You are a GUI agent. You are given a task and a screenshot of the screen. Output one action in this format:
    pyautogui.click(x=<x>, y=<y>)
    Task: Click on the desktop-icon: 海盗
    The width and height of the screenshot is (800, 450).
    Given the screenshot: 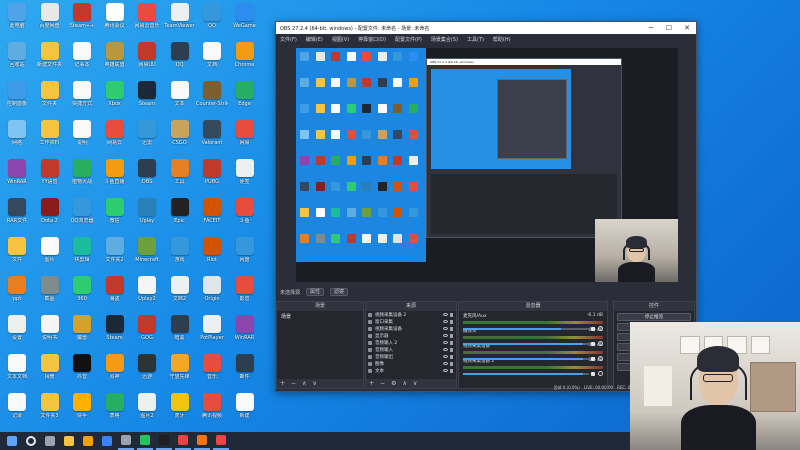 What is the action you would take?
    pyautogui.click(x=115, y=295)
    